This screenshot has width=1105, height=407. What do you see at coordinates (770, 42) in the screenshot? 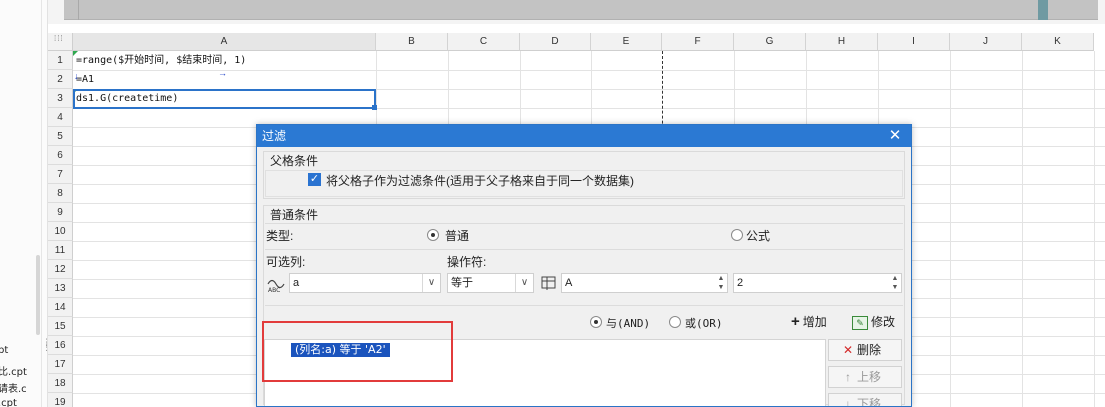
I see `column-header-g: G` at bounding box center [770, 42].